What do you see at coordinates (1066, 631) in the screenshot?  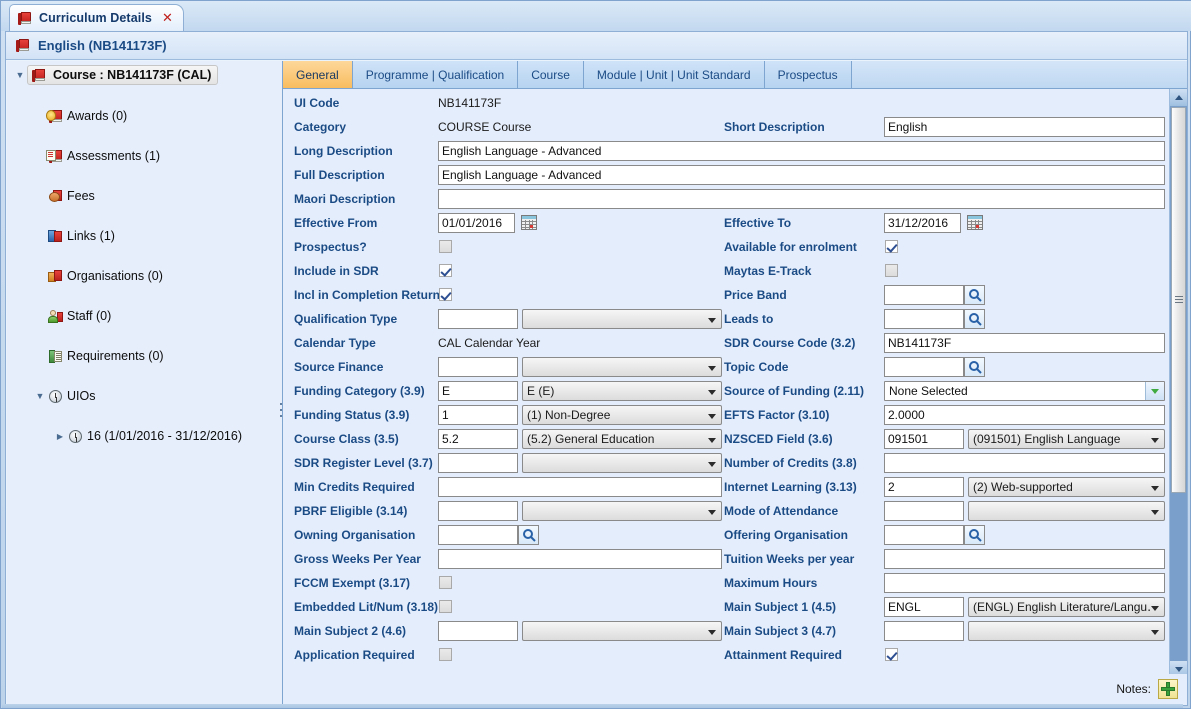 I see `main-subject-3-combo` at bounding box center [1066, 631].